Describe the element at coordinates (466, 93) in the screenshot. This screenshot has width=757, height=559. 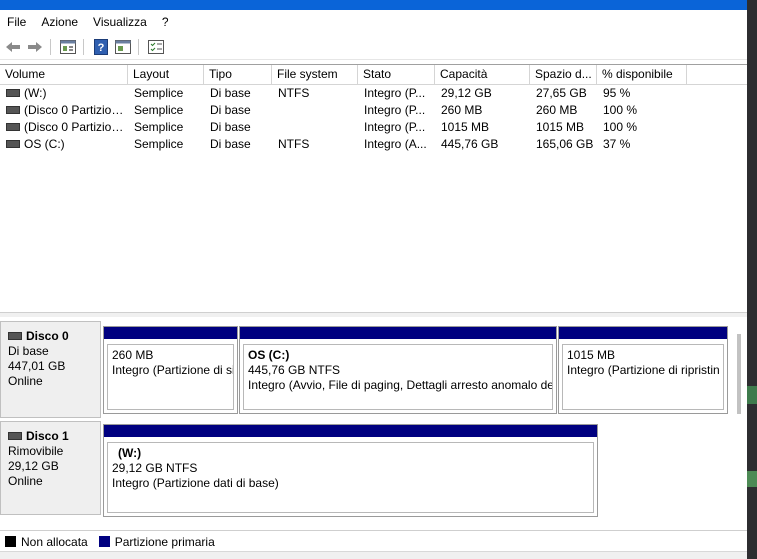
I see `capacita-cell: 29,12 GB` at that location.